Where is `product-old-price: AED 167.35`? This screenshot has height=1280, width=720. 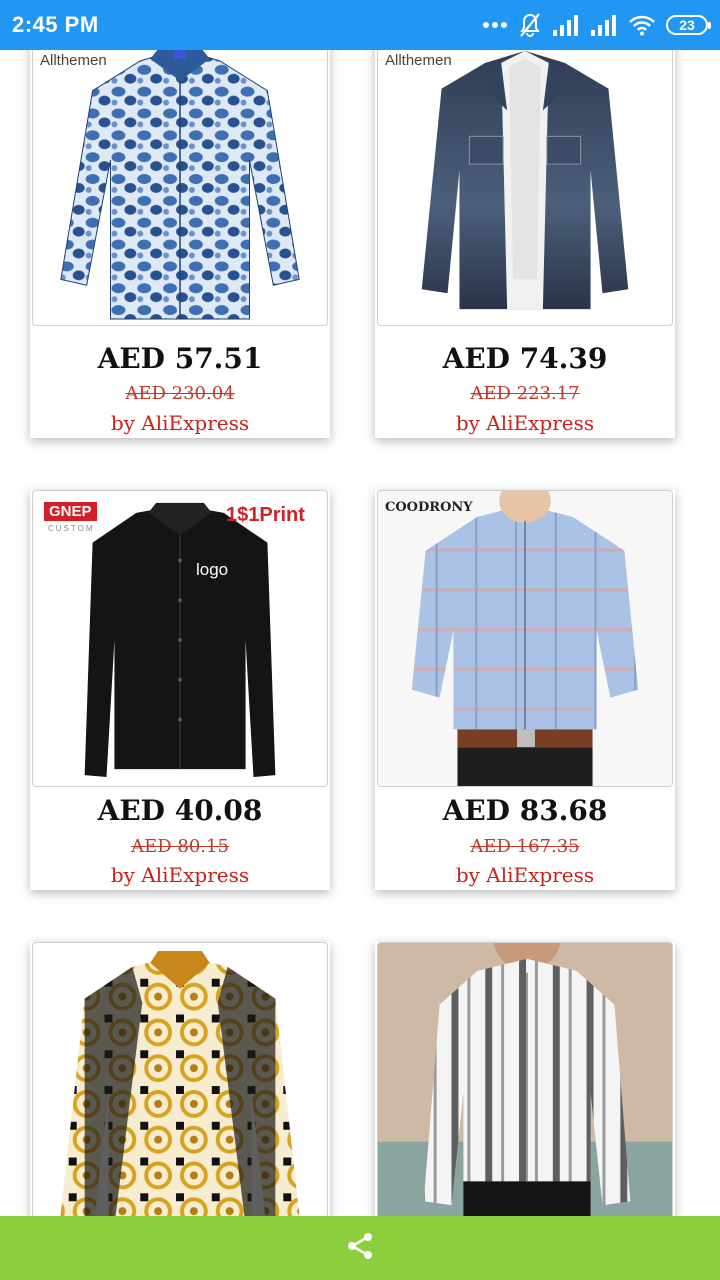
product-old-price: AED 167.35 is located at coordinates (525, 846).